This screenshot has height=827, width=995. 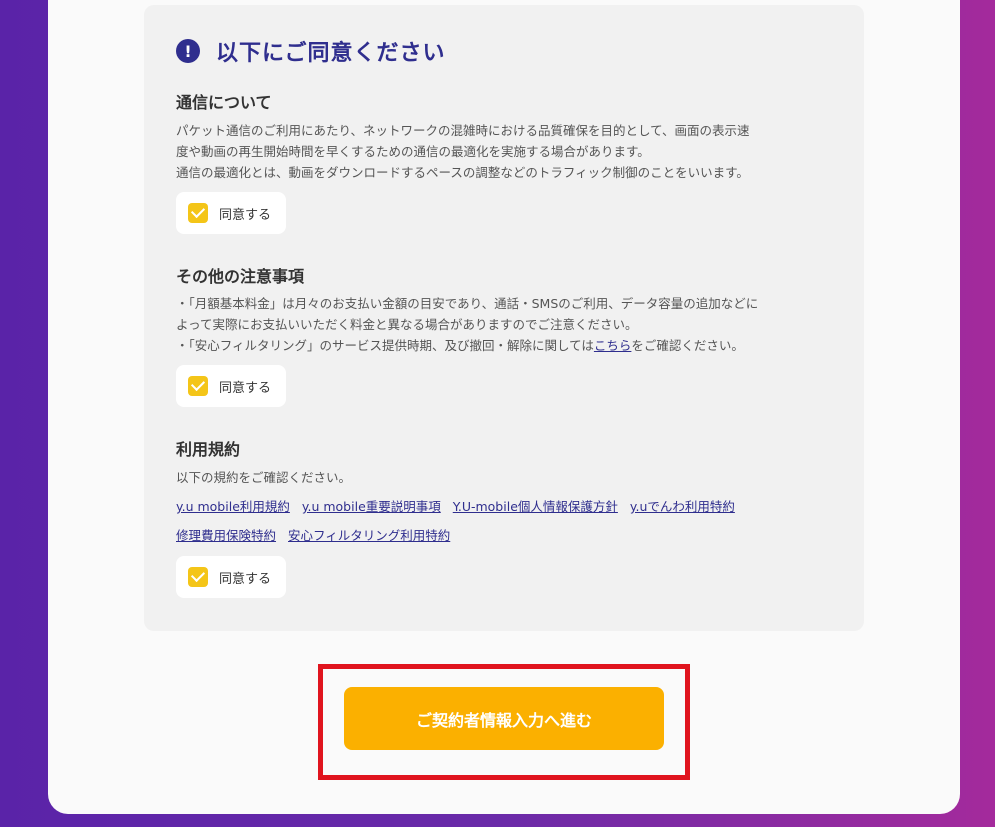 I want to click on agree-checkbox-communication: 同意する, so click(x=231, y=213).